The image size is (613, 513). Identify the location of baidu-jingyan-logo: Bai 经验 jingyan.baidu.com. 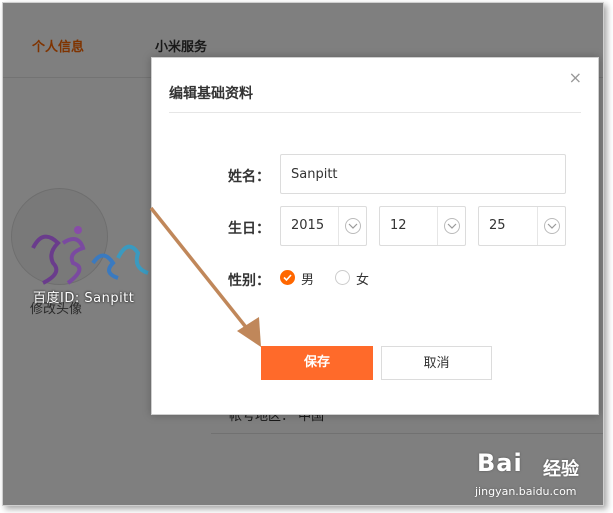
(531, 475).